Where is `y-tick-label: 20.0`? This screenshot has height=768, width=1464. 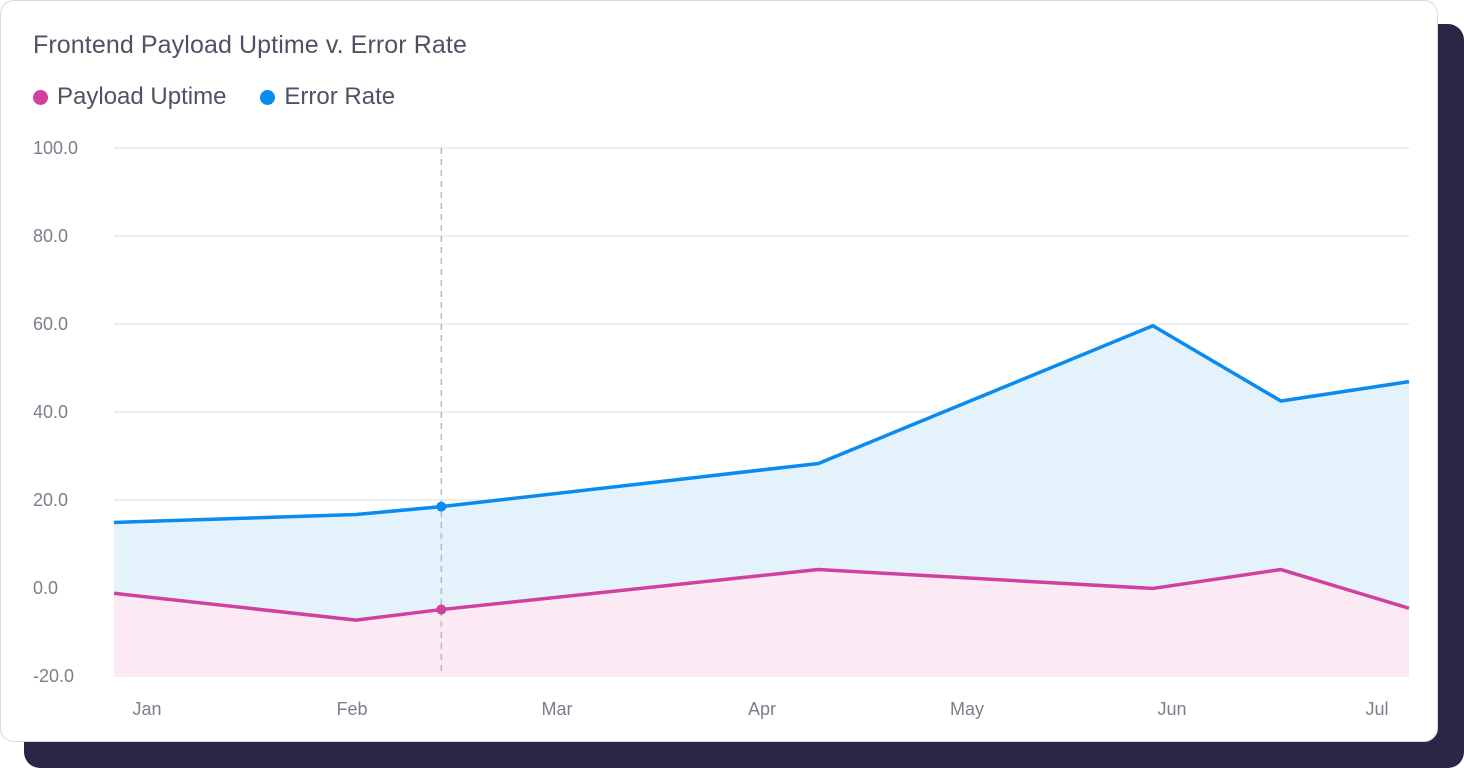
y-tick-label: 20.0 is located at coordinates (50, 500).